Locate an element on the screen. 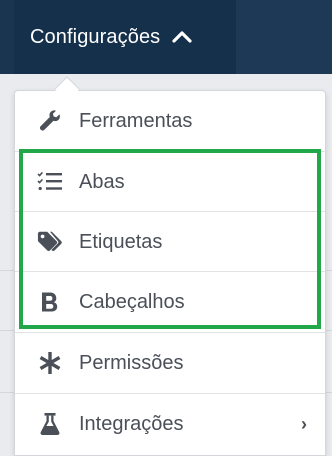 The height and width of the screenshot is (456, 332). bold-b-icon is located at coordinates (50, 302).